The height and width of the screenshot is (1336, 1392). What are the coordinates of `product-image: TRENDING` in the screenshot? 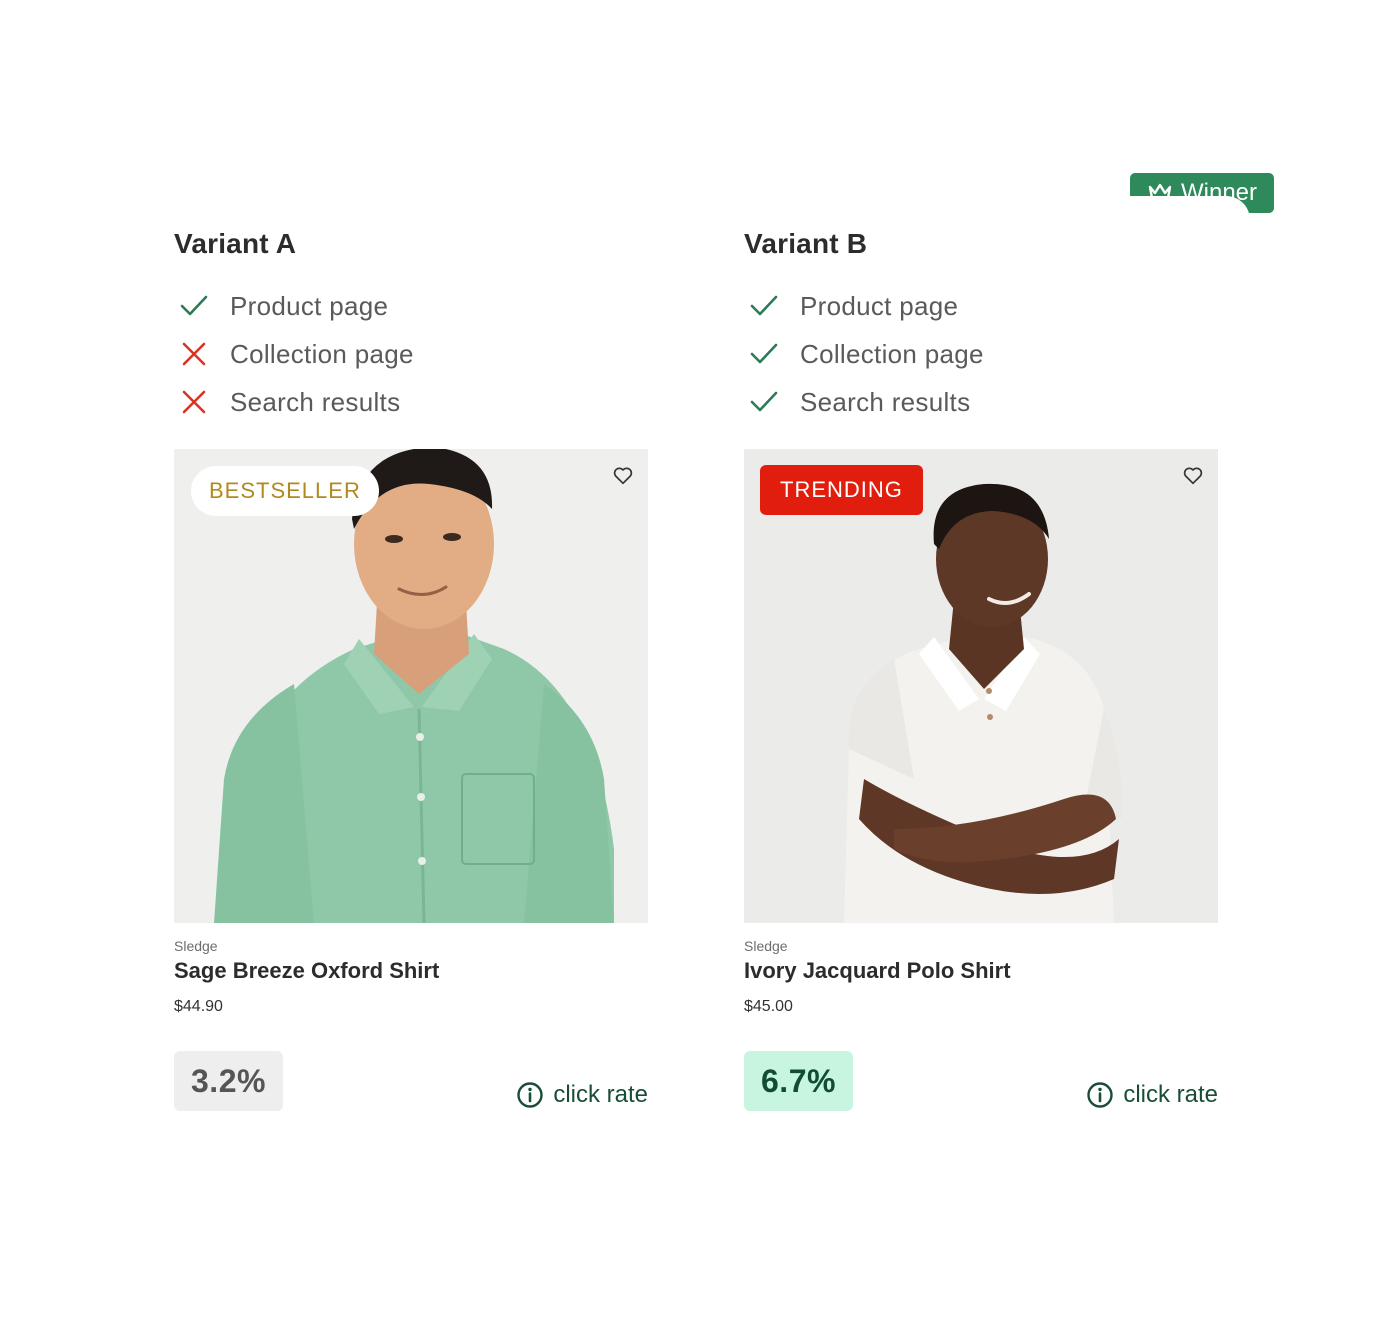 It's located at (981, 686).